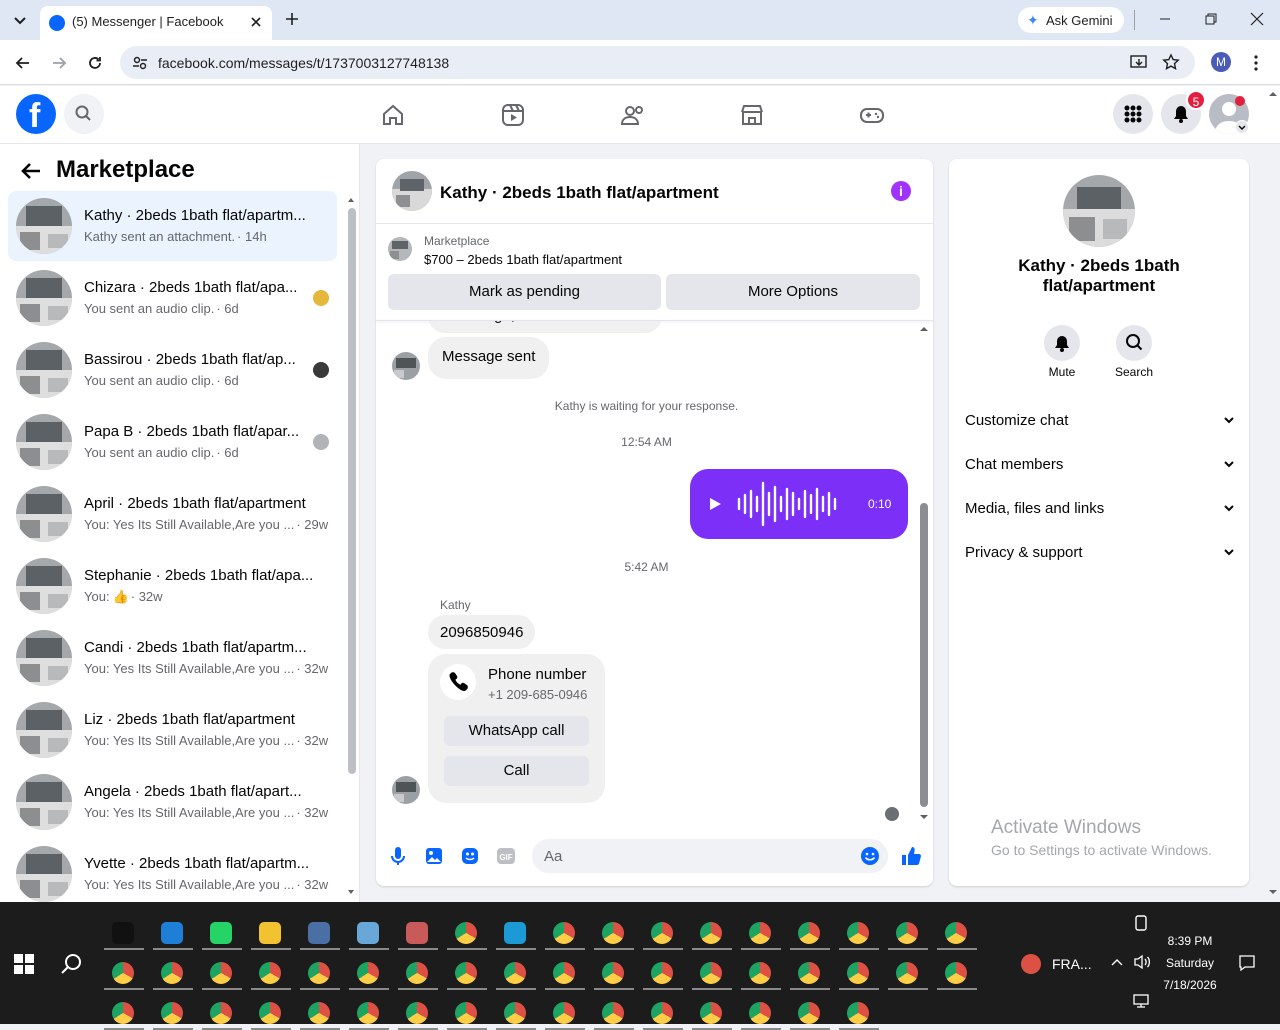 Image resolution: width=1280 pixels, height=1030 pixels. I want to click on details-section-row: Customize chat, so click(1100, 420).